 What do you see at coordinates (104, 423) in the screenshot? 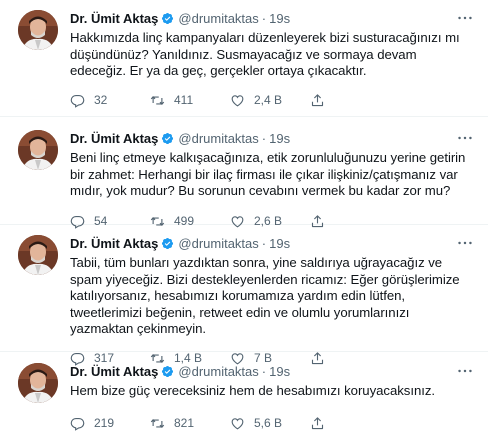
I see `reply-count: 219` at bounding box center [104, 423].